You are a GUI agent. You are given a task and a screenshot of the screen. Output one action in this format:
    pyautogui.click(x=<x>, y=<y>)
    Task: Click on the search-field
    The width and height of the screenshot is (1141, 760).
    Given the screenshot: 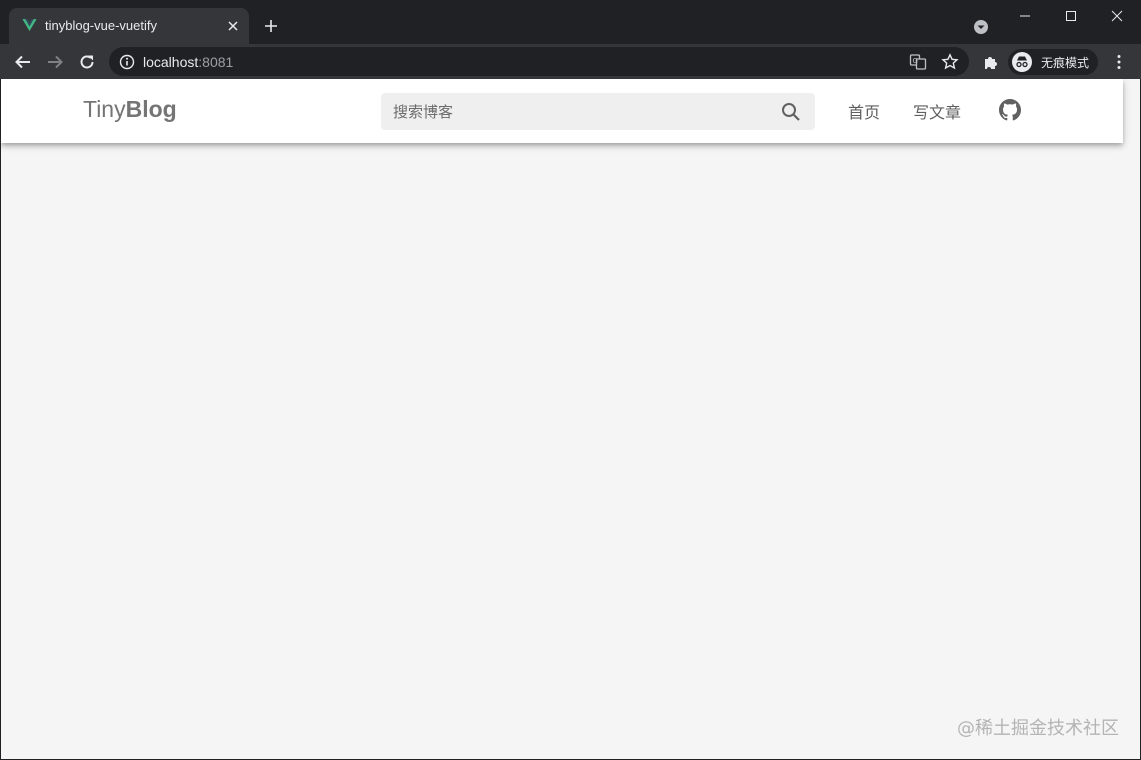 What is the action you would take?
    pyautogui.click(x=598, y=111)
    